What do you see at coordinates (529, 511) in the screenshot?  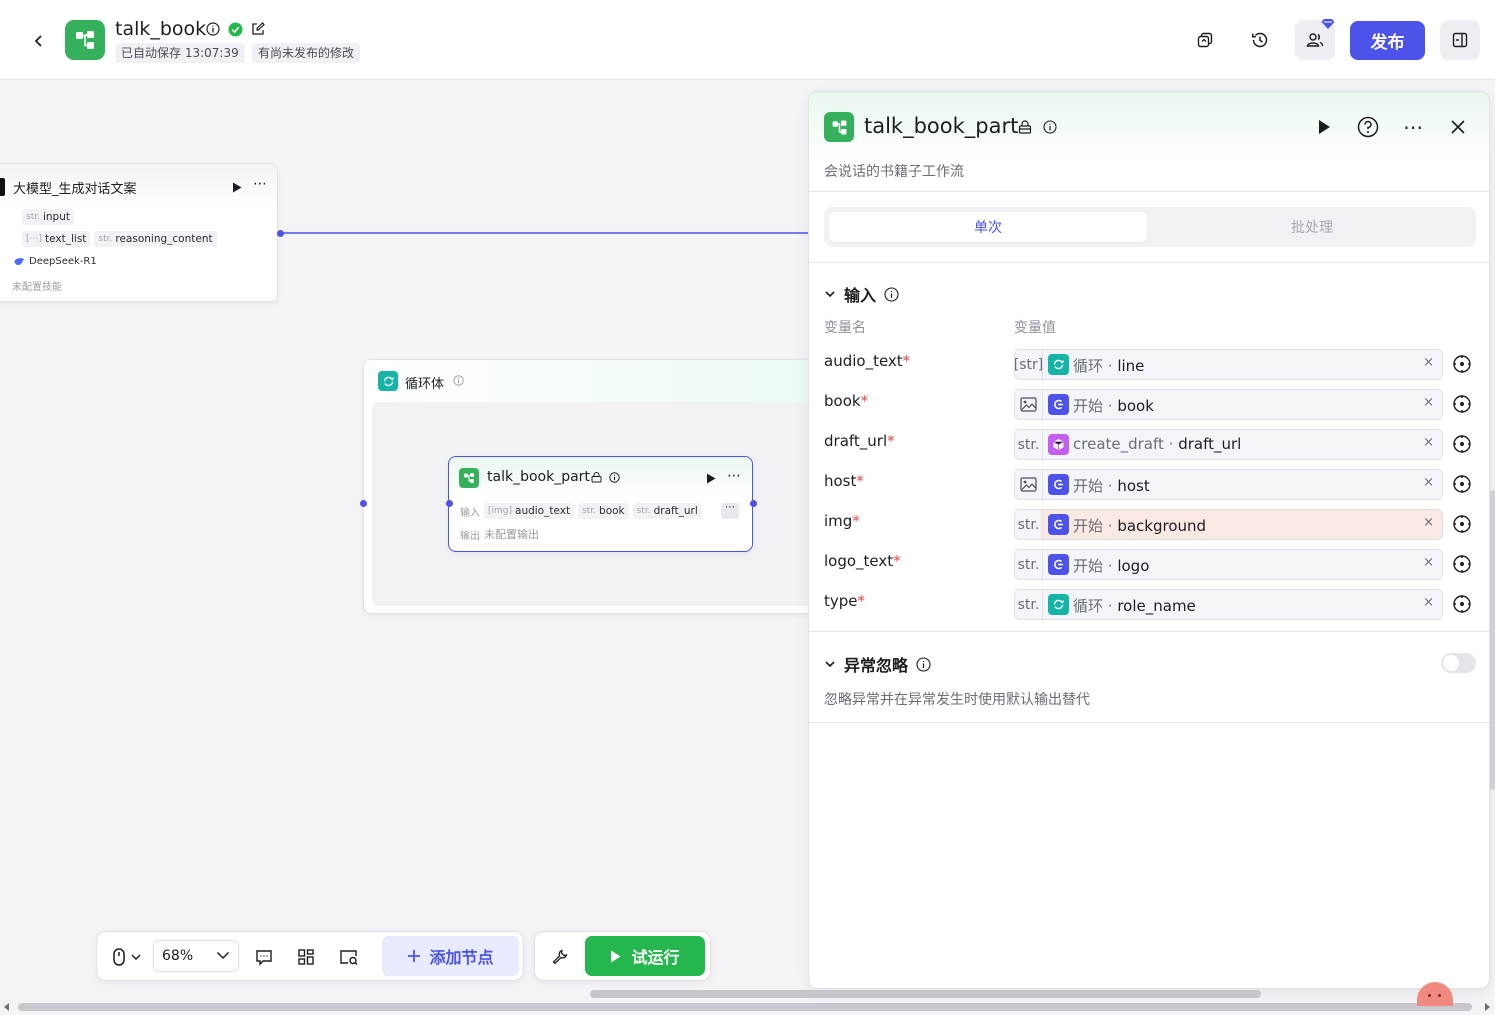 I see `sub-input-chip: [img] audio_text` at bounding box center [529, 511].